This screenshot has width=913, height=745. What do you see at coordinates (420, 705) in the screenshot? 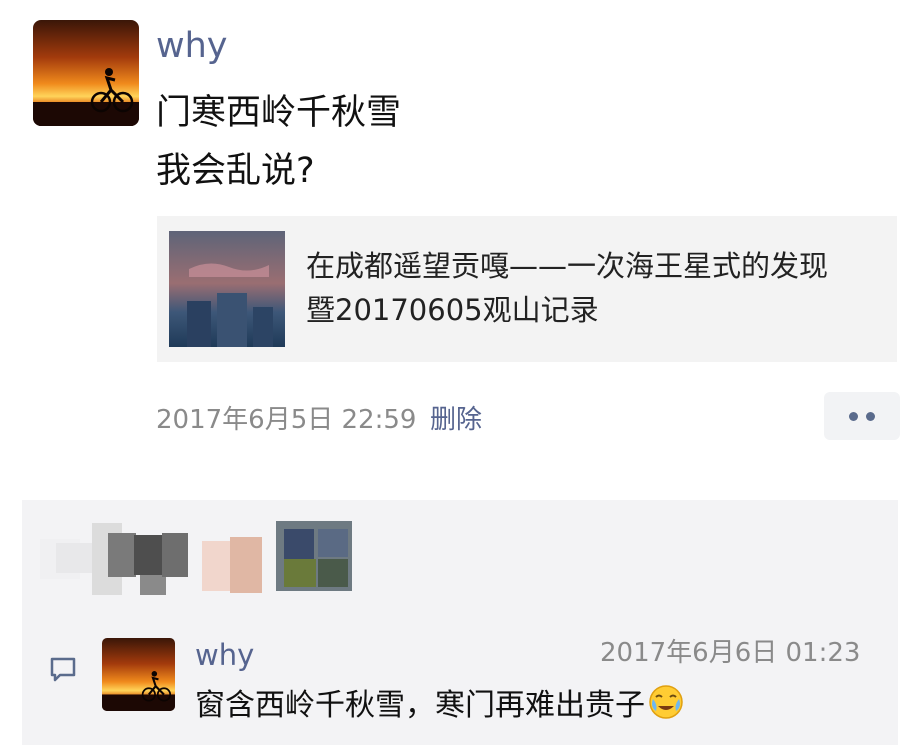
I see `comment-text-content: 窗含西岭千秋雪，寒门再难出贵子` at bounding box center [420, 705].